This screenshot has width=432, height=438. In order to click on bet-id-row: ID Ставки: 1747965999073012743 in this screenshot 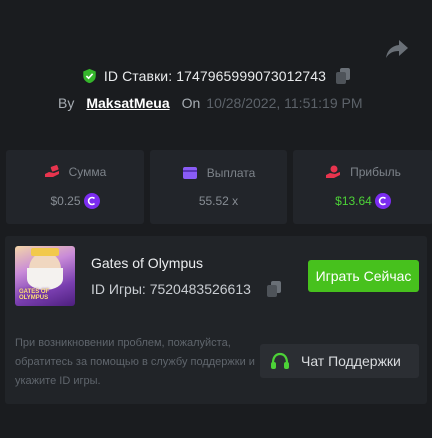, I will do `click(216, 76)`.